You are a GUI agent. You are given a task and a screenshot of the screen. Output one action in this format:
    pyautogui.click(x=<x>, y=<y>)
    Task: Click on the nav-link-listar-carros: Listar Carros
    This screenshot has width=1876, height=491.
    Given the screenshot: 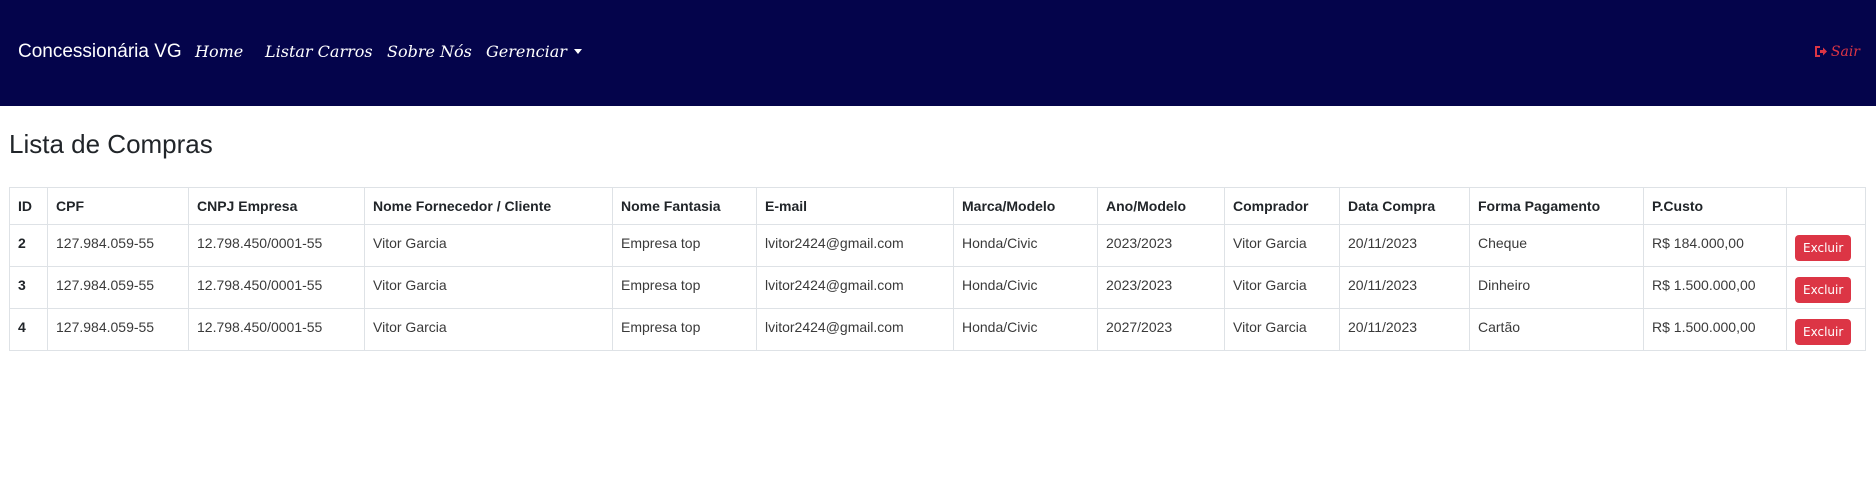 What is the action you would take?
    pyautogui.click(x=319, y=52)
    